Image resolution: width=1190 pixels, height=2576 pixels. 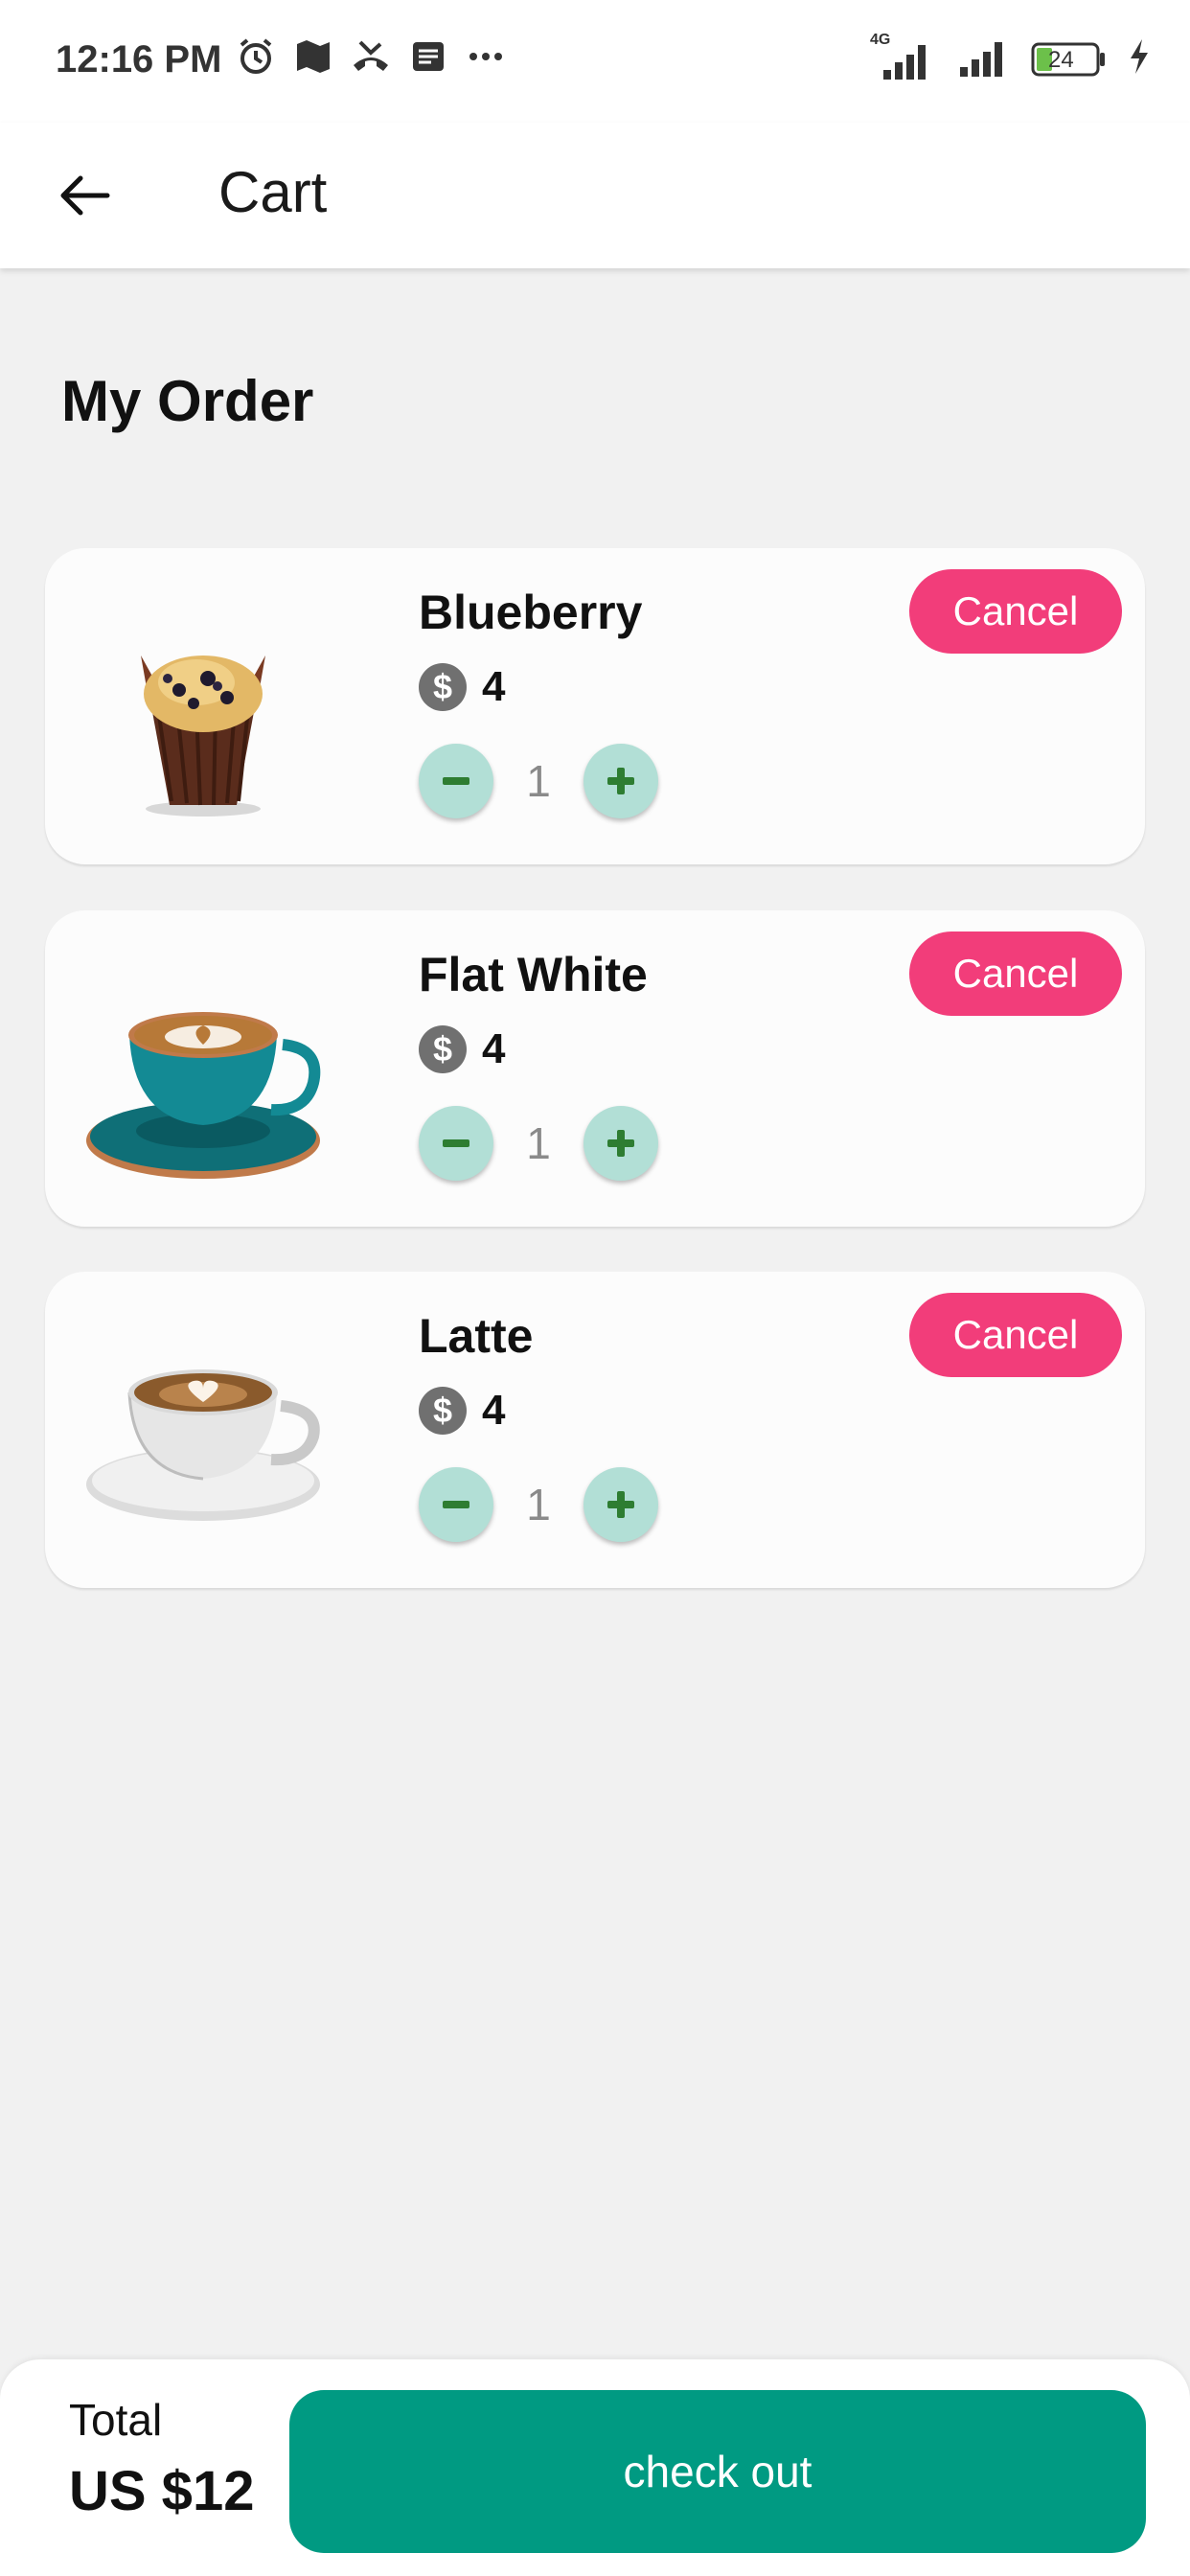 What do you see at coordinates (533, 974) in the screenshot?
I see `item-name: Flat White` at bounding box center [533, 974].